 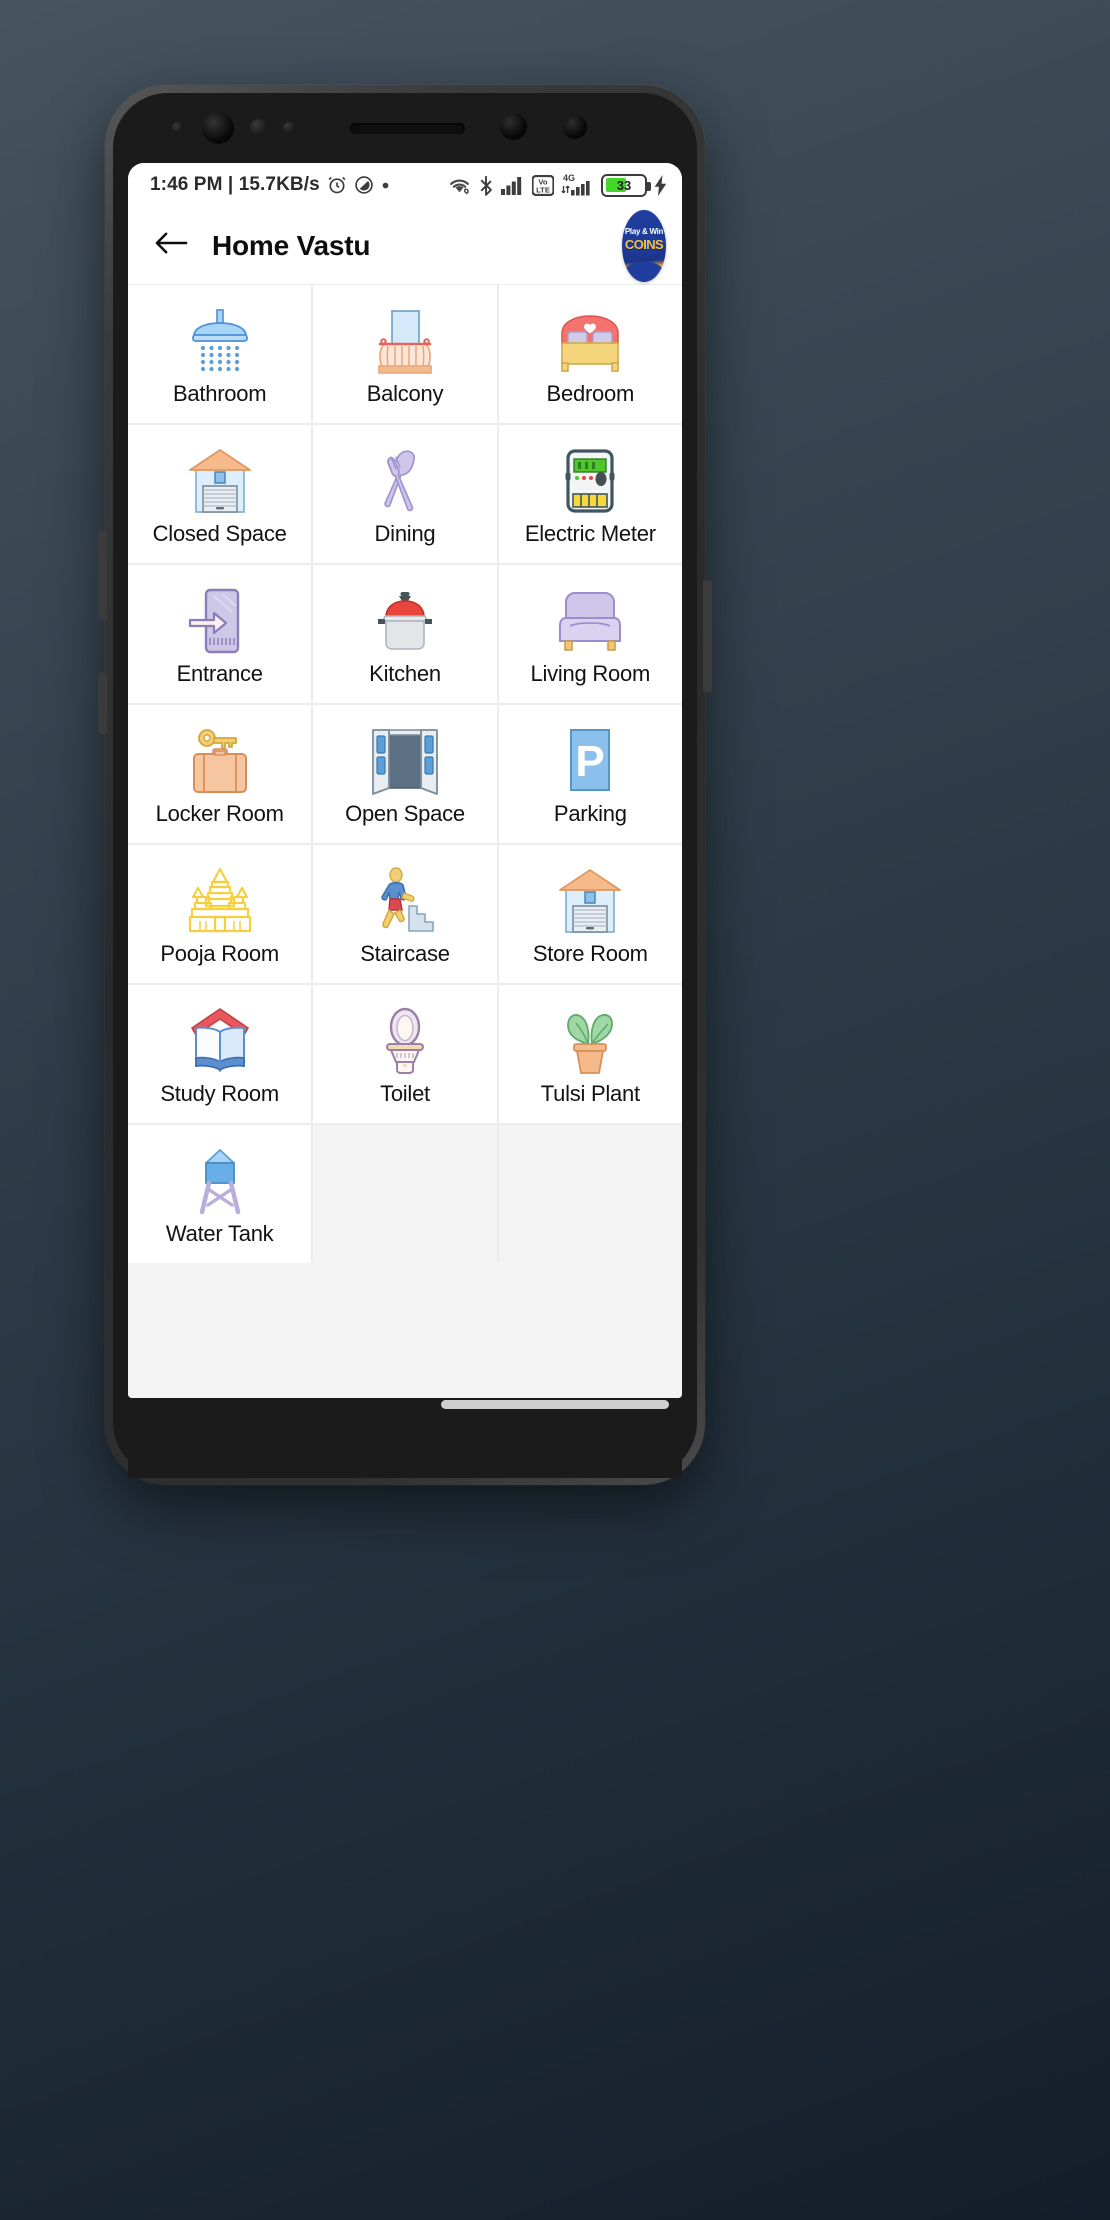 I want to click on grid-item-label: Dining, so click(x=405, y=534).